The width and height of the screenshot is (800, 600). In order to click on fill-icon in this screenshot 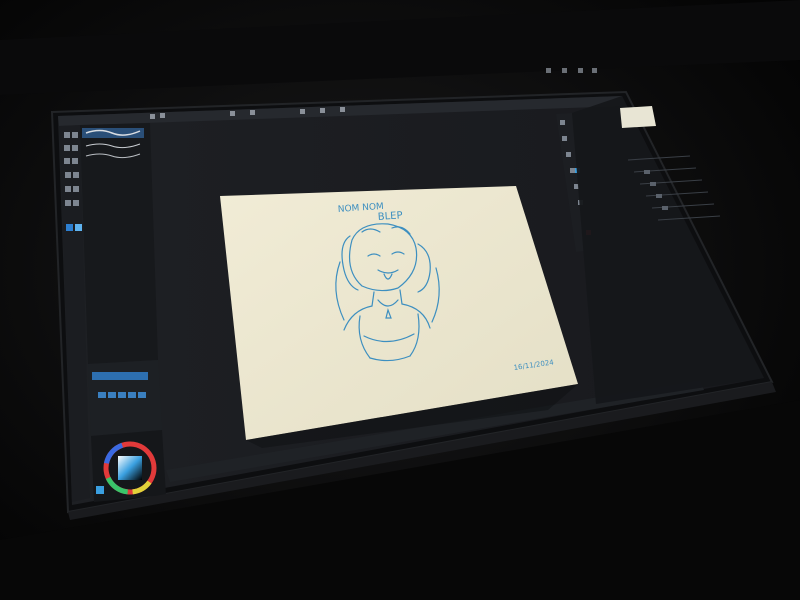, I will do `click(78, 227)`.